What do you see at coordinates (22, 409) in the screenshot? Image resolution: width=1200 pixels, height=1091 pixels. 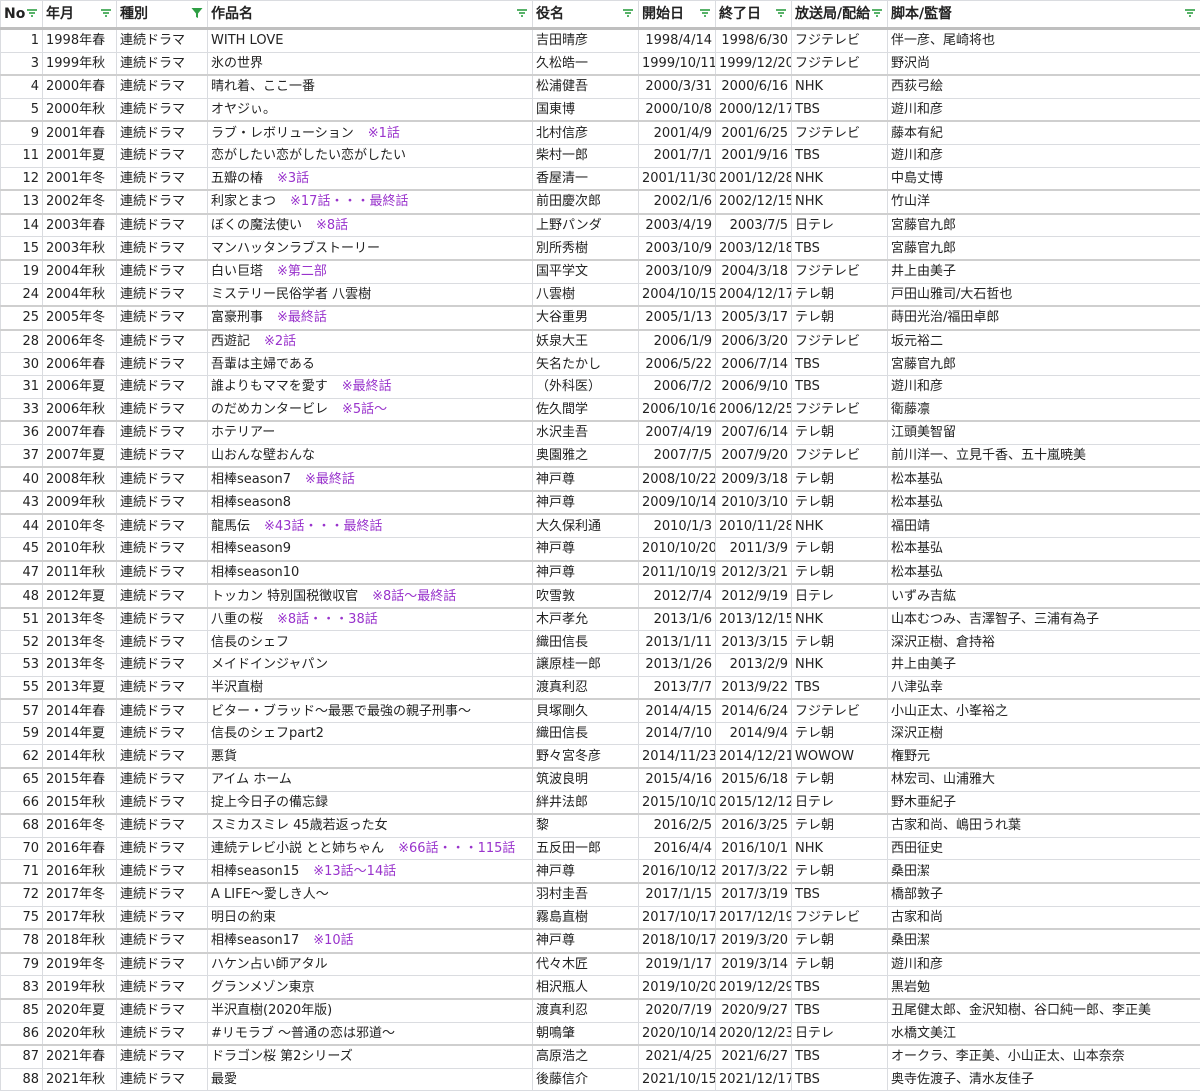 I see `cell-no: 33` at bounding box center [22, 409].